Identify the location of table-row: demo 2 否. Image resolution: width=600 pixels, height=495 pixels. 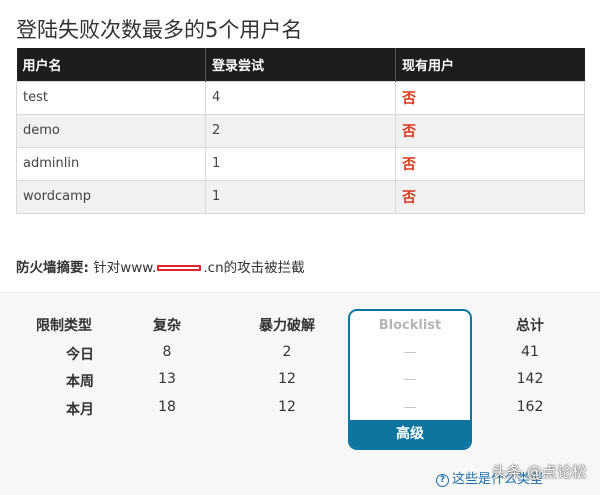
(300, 130).